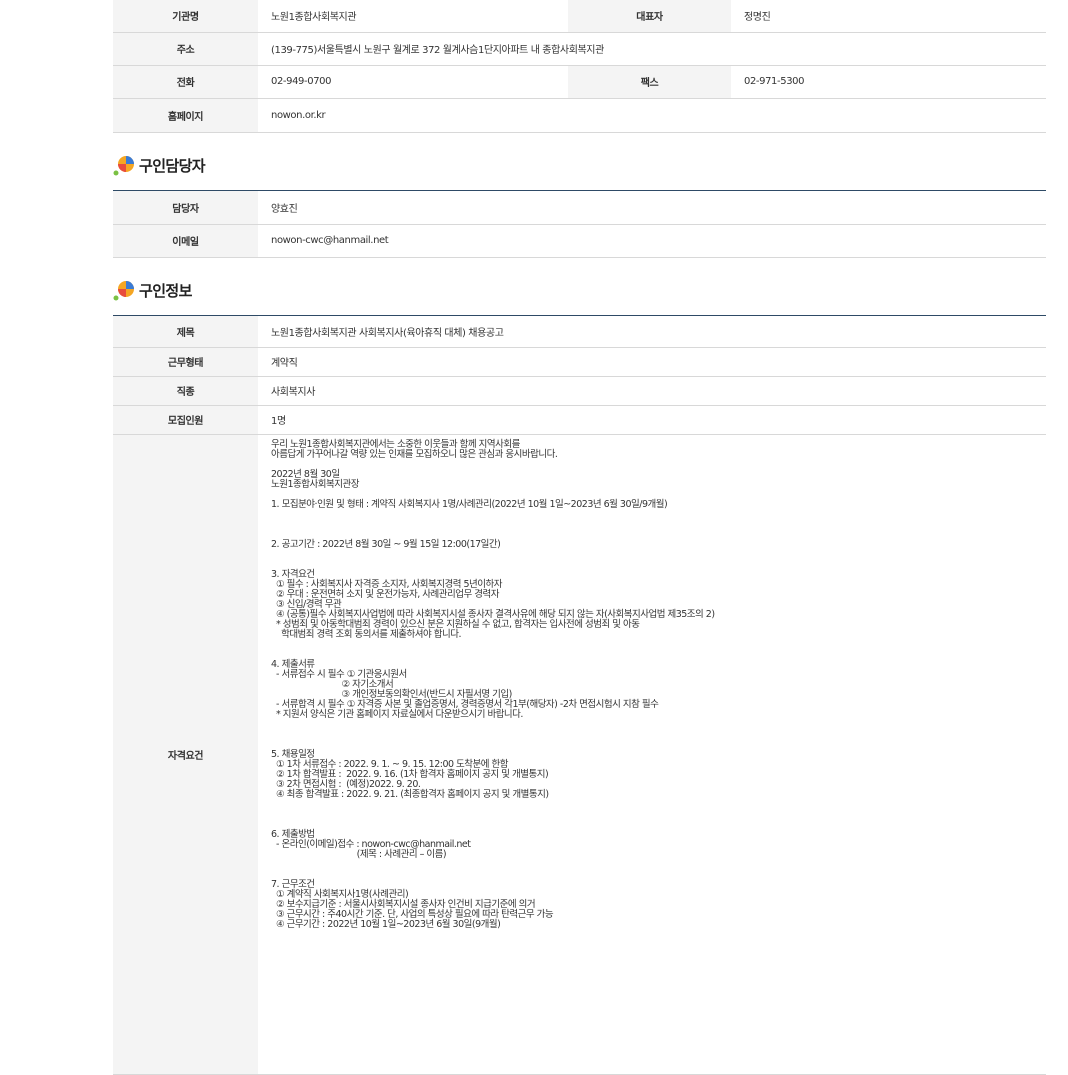 This screenshot has width=1068, height=1075. Describe the element at coordinates (340, 894) in the screenshot. I see `detail-line: ① 계약직 사회복지사1명(사례관리)` at that location.